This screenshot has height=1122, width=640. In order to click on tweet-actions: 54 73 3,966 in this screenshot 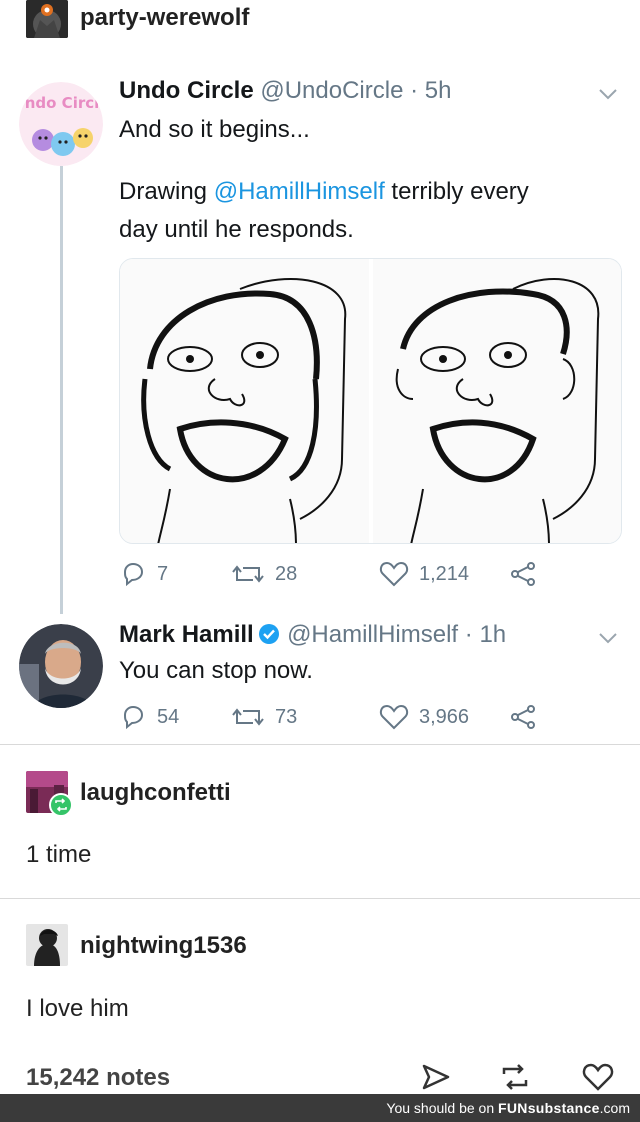, I will do `click(329, 718)`.